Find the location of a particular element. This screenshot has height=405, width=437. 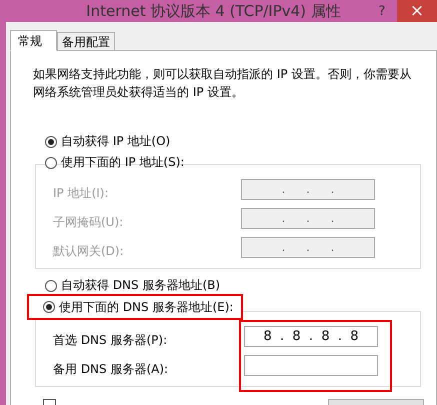

field-label: 默认网关(D): is located at coordinates (88, 251).